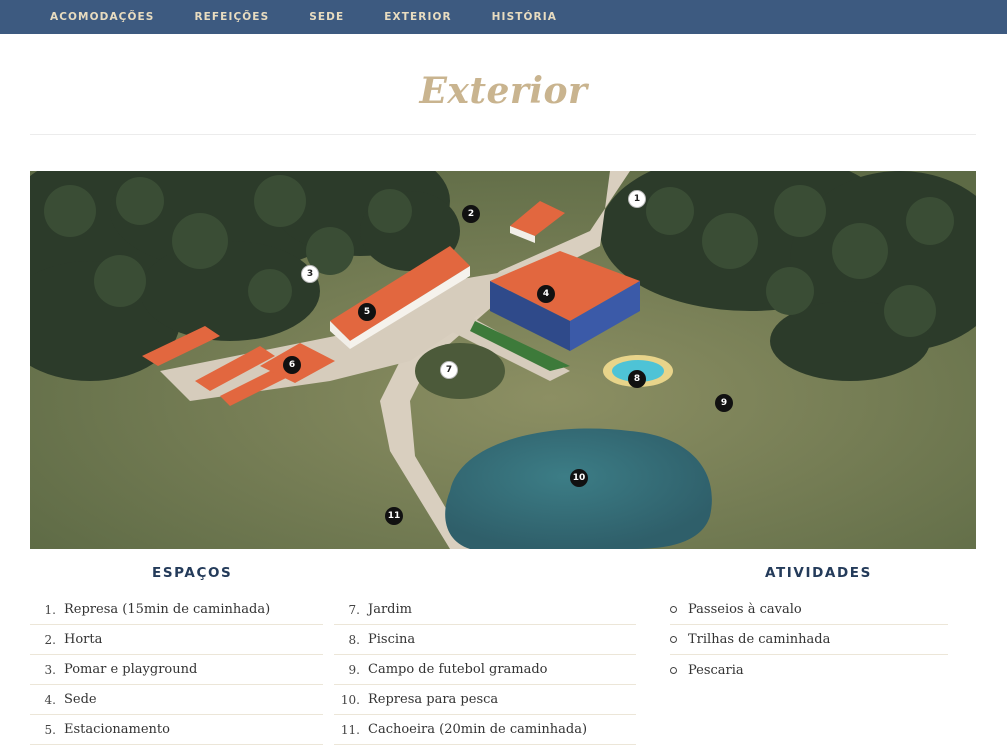 This screenshot has width=1007, height=751. I want to click on list-item: 3. Pomar e playground, so click(176, 670).